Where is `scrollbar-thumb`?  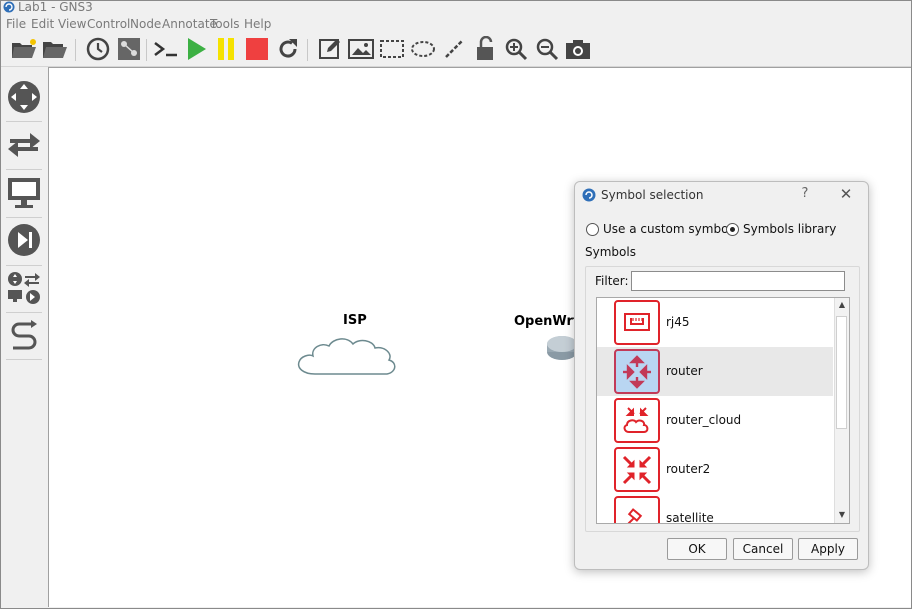
scrollbar-thumb is located at coordinates (841, 372).